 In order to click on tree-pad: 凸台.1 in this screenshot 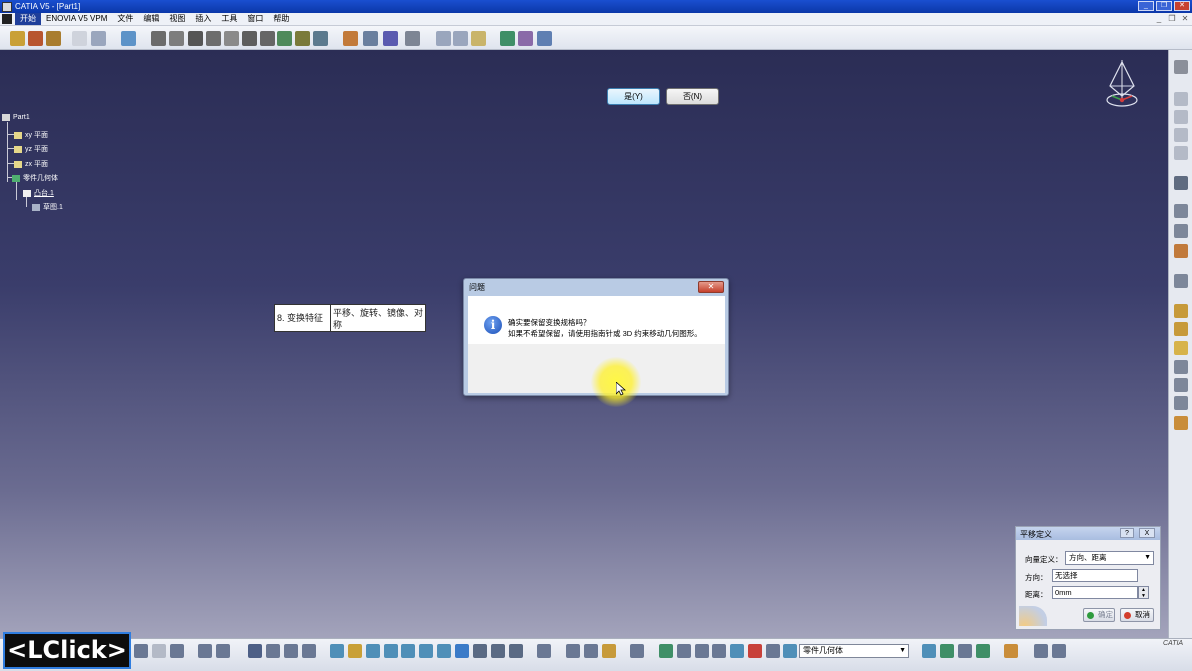, I will do `click(38, 193)`.